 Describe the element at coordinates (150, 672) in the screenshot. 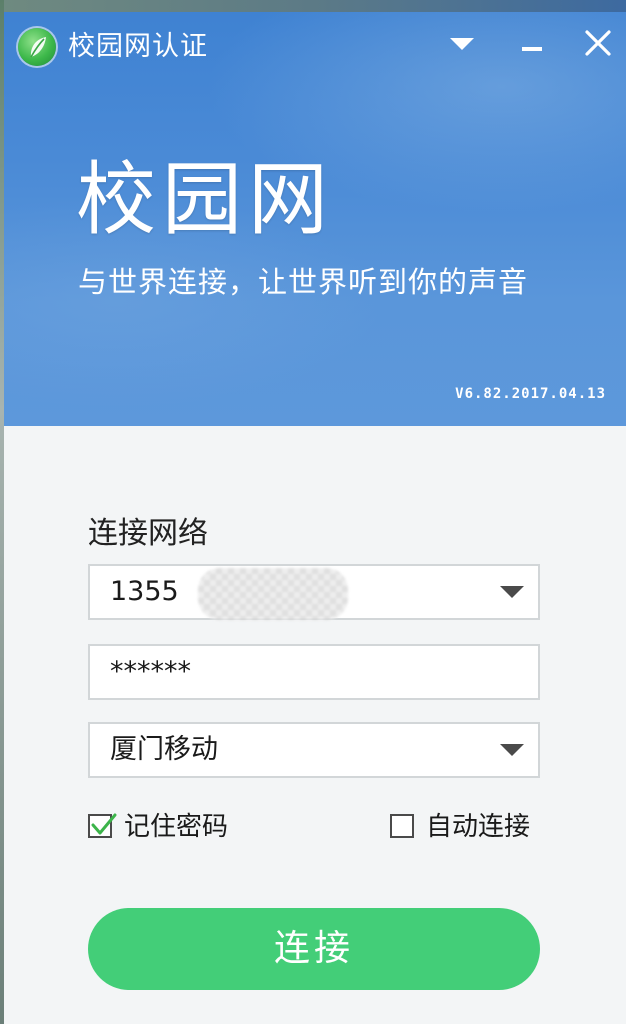

I see `password-value: ******` at that location.